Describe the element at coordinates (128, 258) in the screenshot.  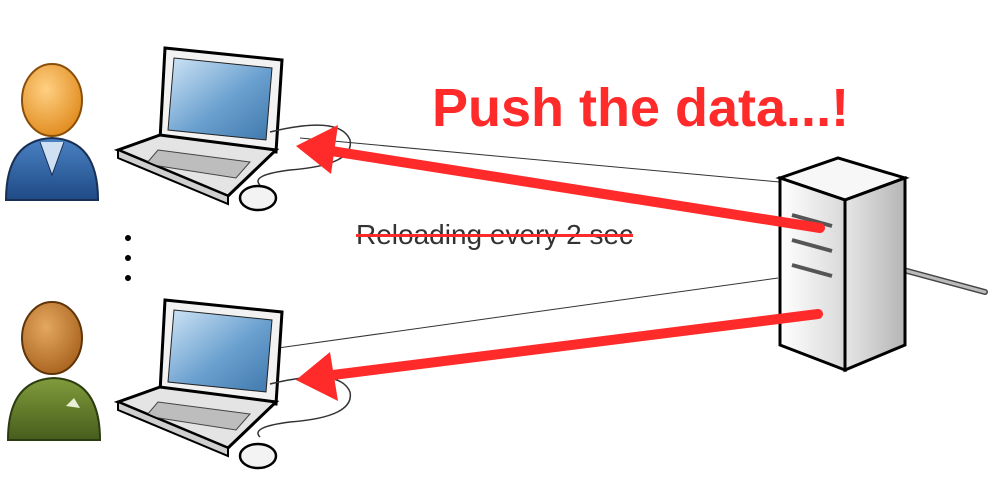
I see `ellipsis-dots` at that location.